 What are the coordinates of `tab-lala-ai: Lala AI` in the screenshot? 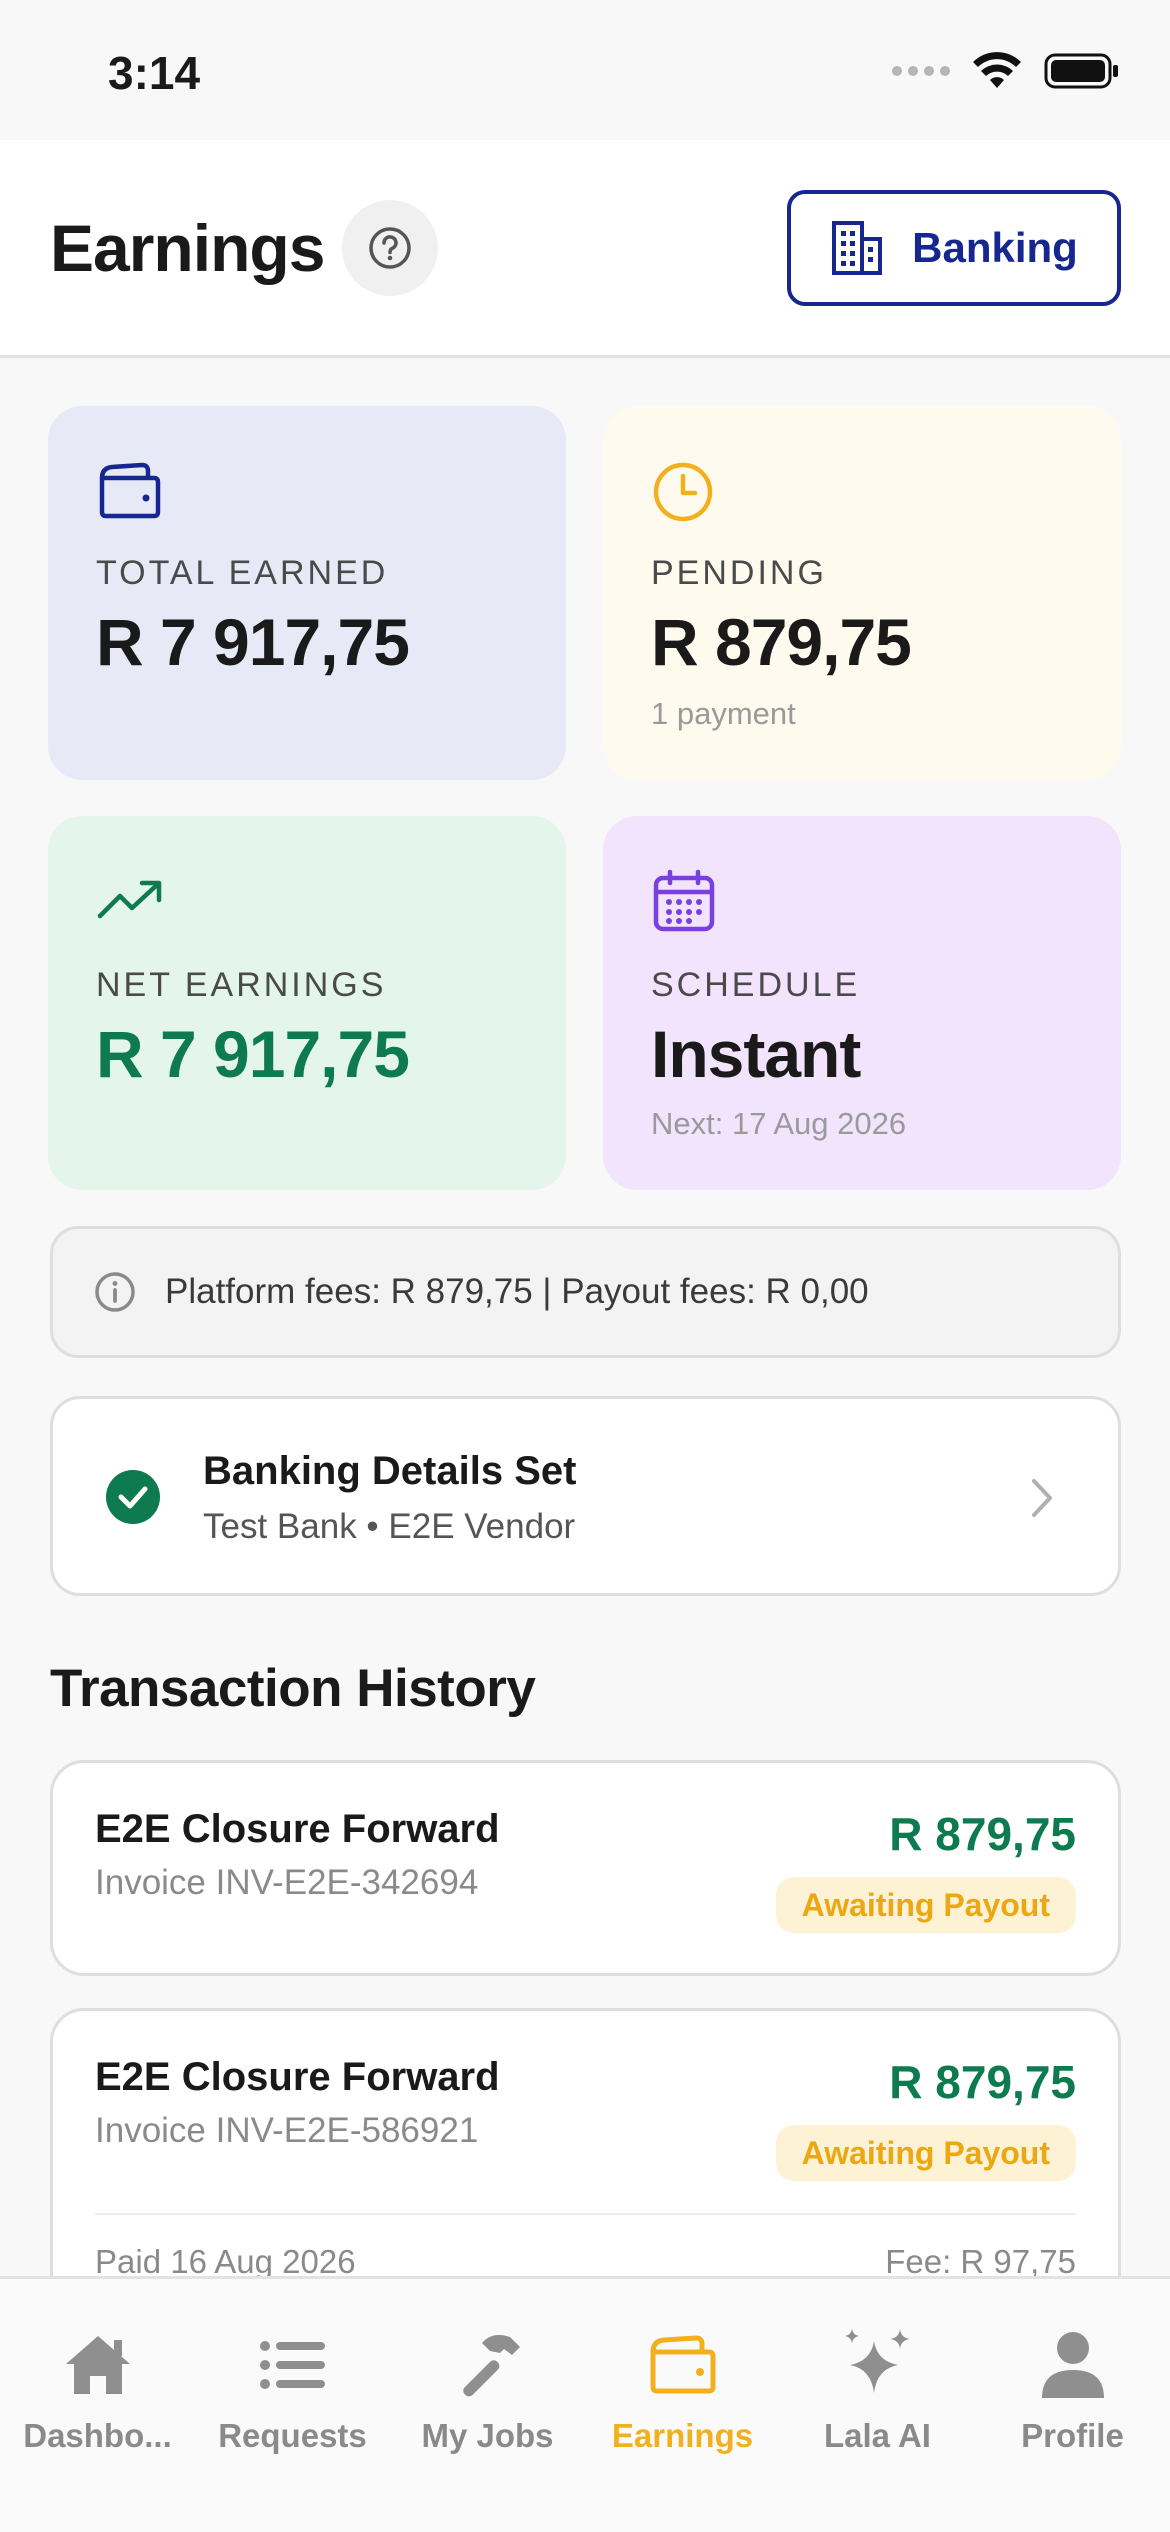 It's located at (877, 2369).